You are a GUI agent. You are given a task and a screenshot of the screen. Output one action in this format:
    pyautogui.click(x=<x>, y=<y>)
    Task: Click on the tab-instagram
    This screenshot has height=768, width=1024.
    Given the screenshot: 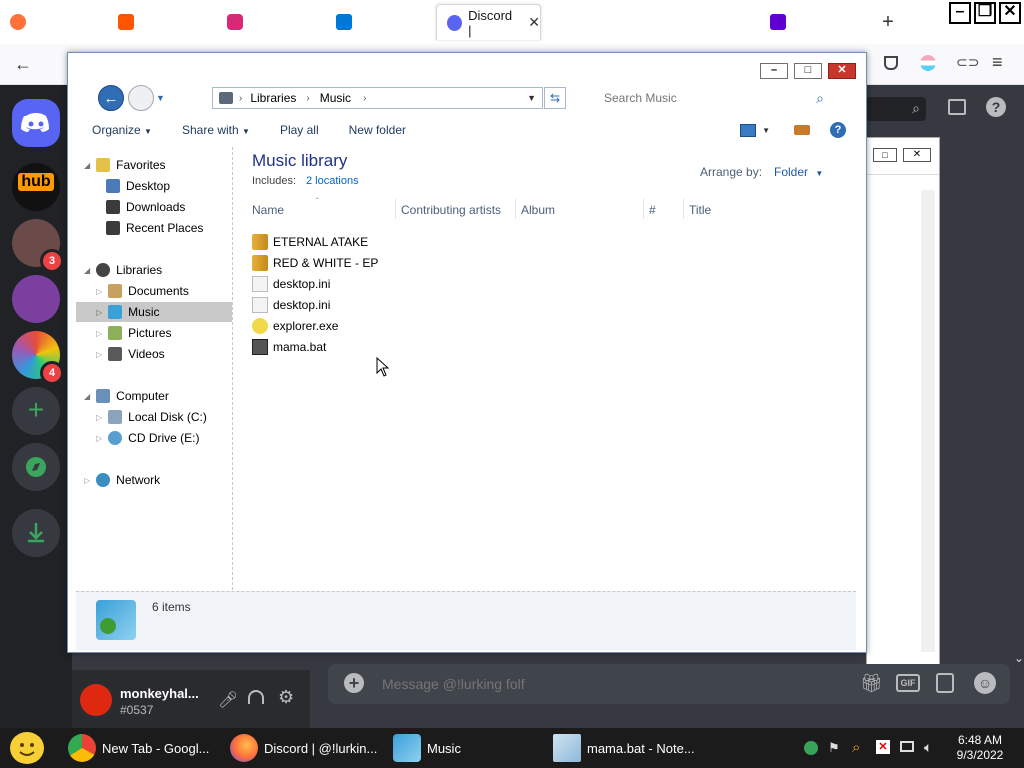 What is the action you would take?
    pyautogui.click(x=235, y=22)
    